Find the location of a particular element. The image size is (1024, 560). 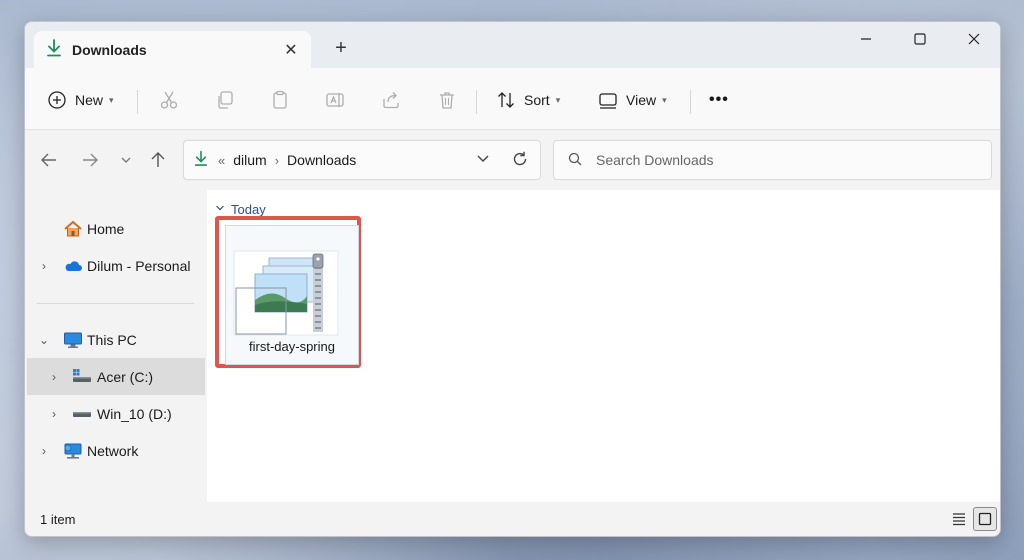

trash-icon is located at coordinates (447, 100).